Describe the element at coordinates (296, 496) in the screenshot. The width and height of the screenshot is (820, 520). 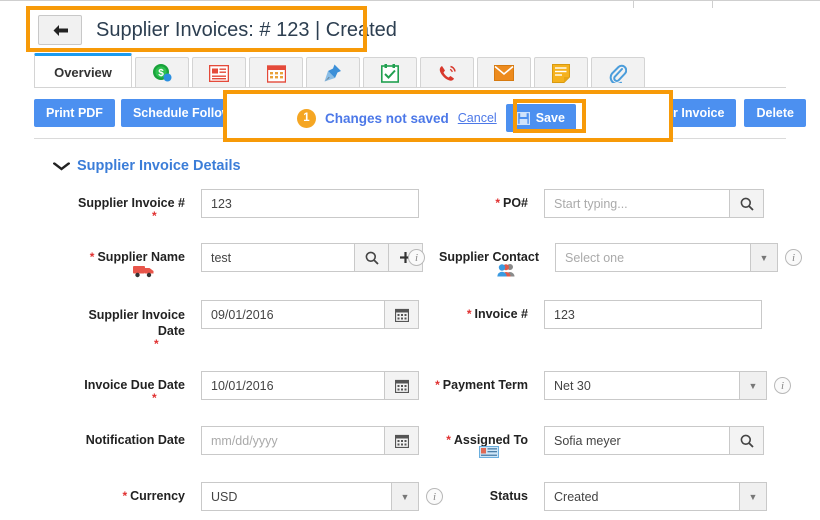
I see `currency-select: USD` at that location.